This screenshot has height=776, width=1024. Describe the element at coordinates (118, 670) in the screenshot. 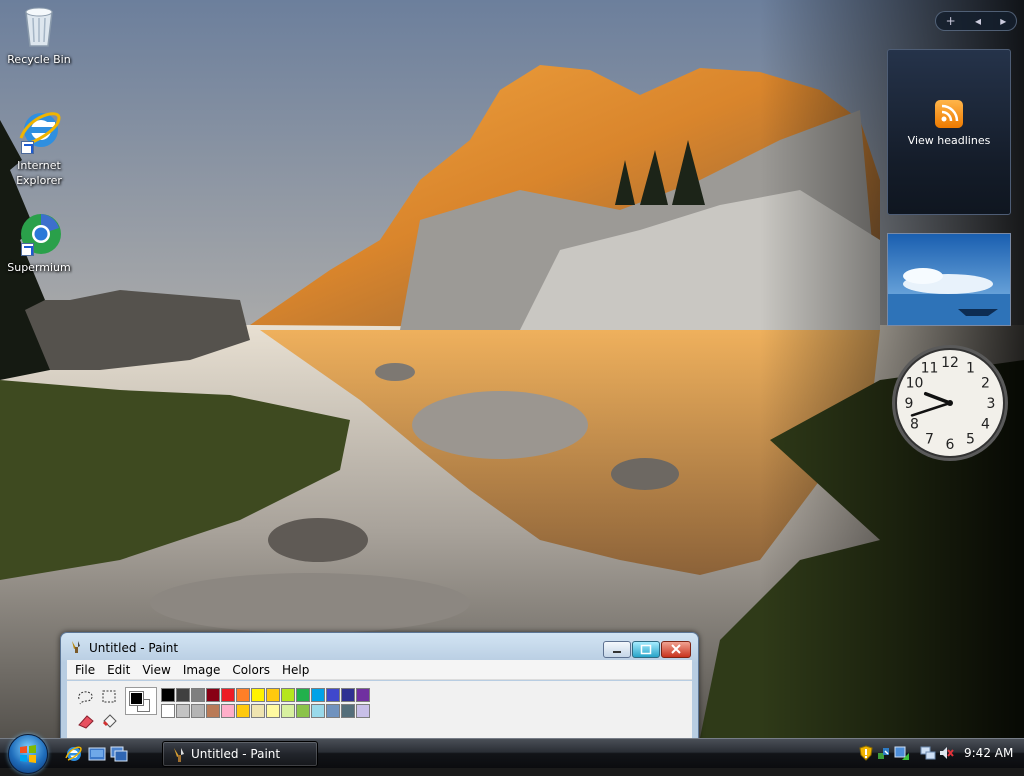

I see `menu-edit: Edit` at that location.